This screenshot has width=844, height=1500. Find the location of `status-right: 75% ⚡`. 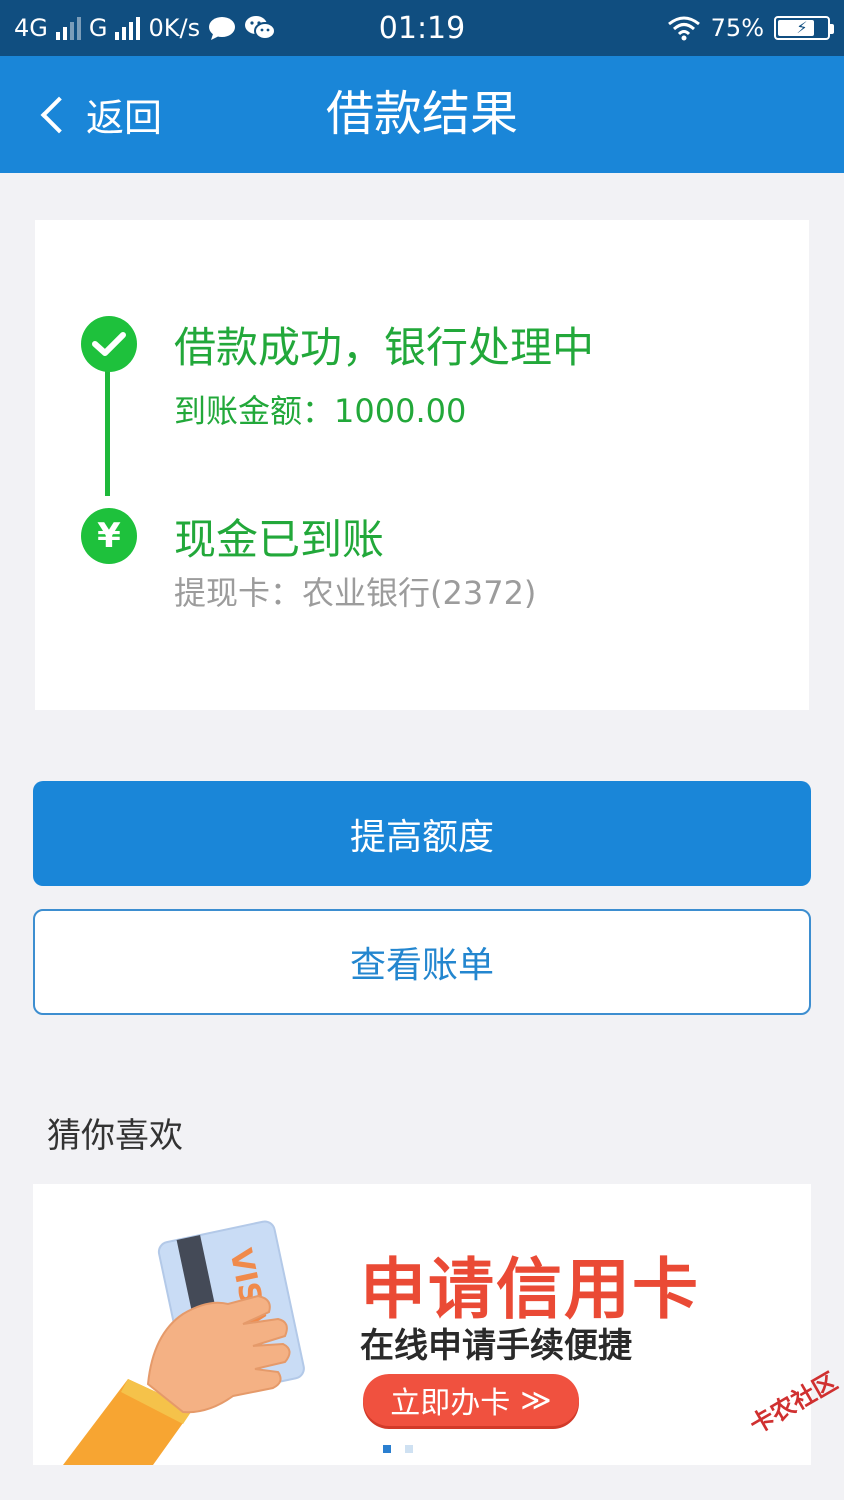

status-right: 75% ⚡ is located at coordinates (750, 28).